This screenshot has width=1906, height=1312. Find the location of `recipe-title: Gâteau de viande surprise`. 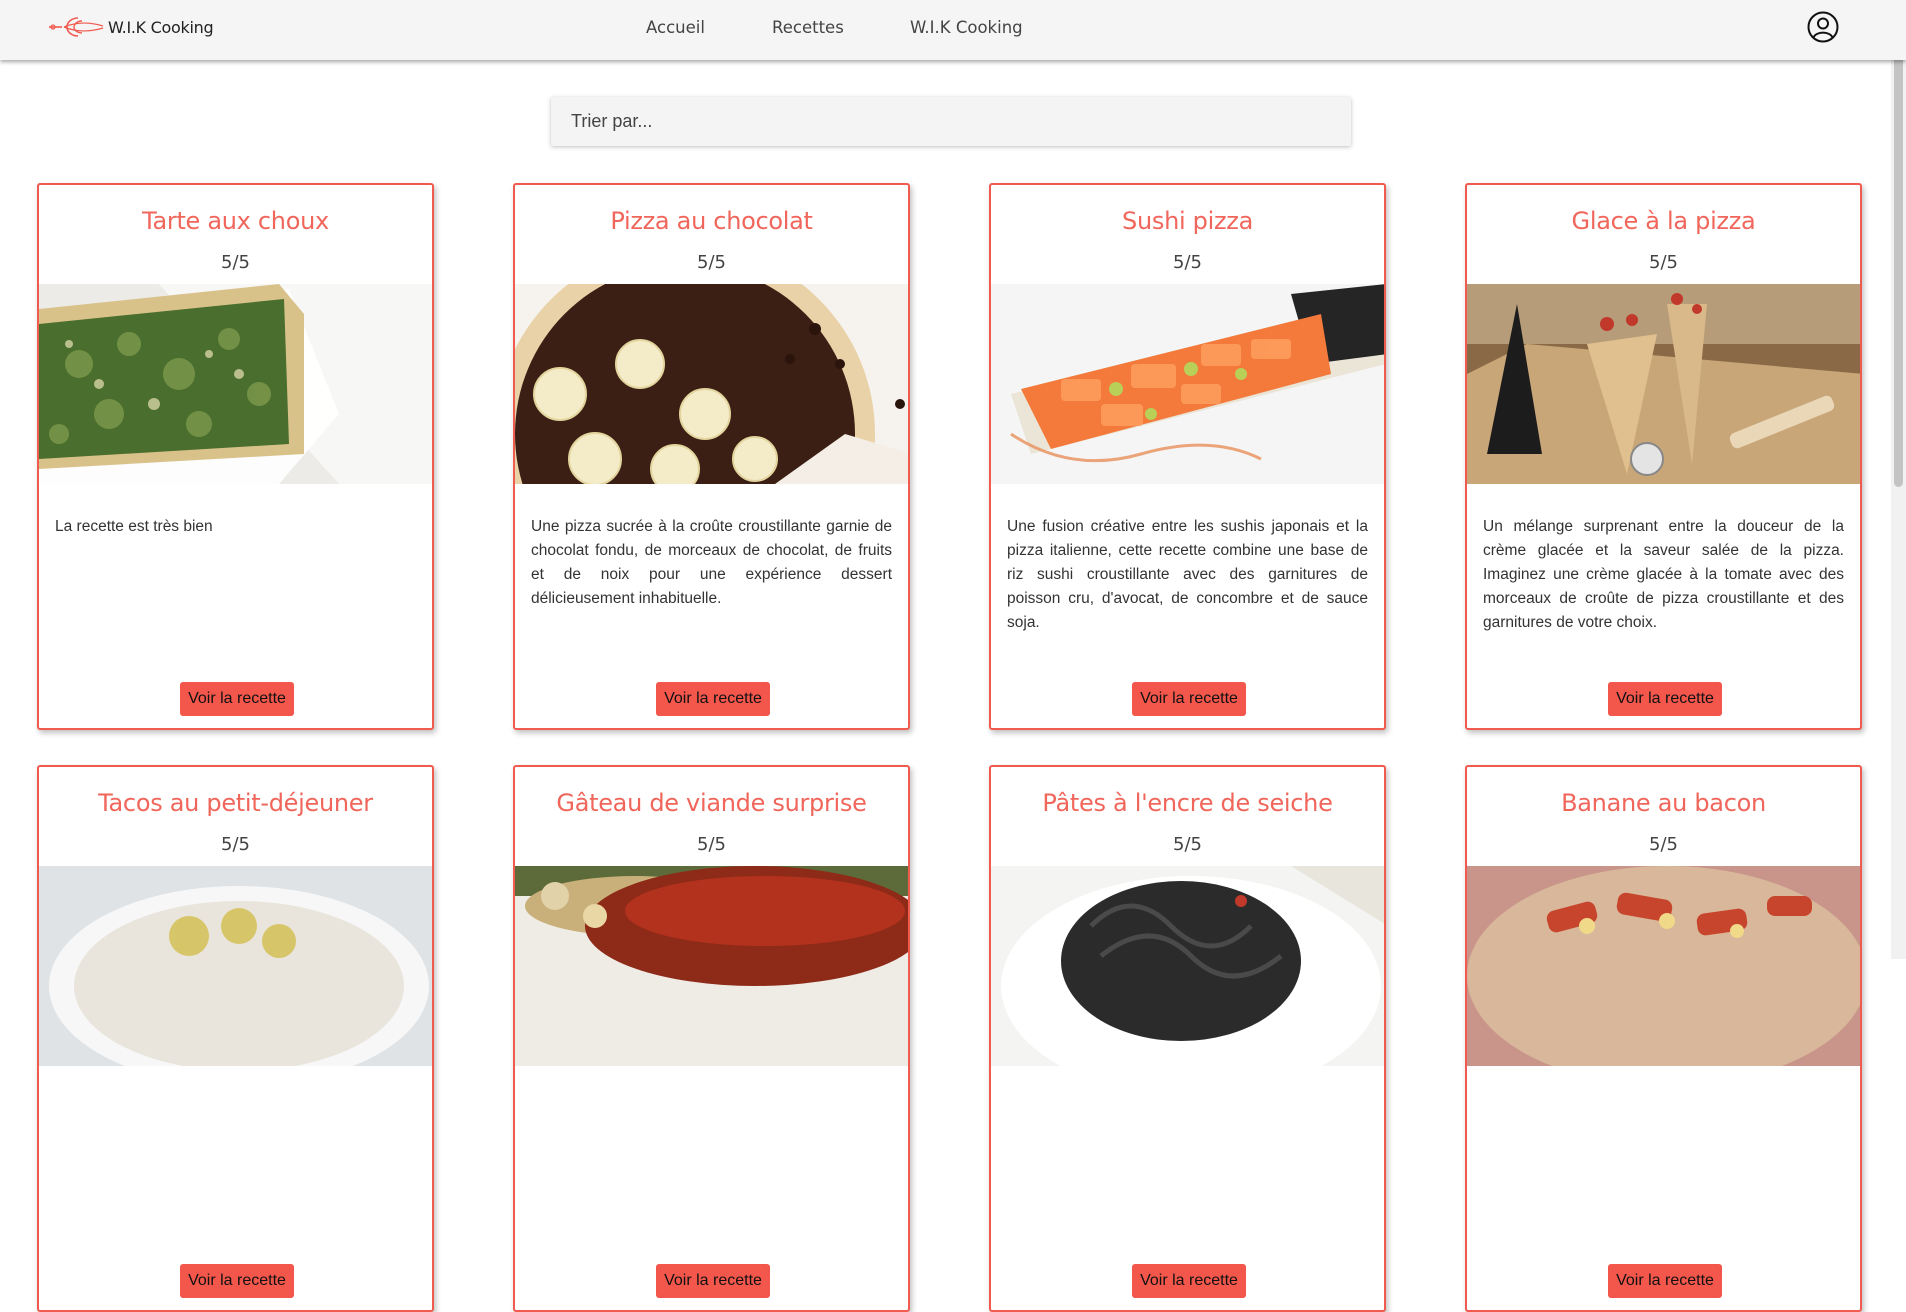

recipe-title: Gâteau de viande surprise is located at coordinates (711, 803).